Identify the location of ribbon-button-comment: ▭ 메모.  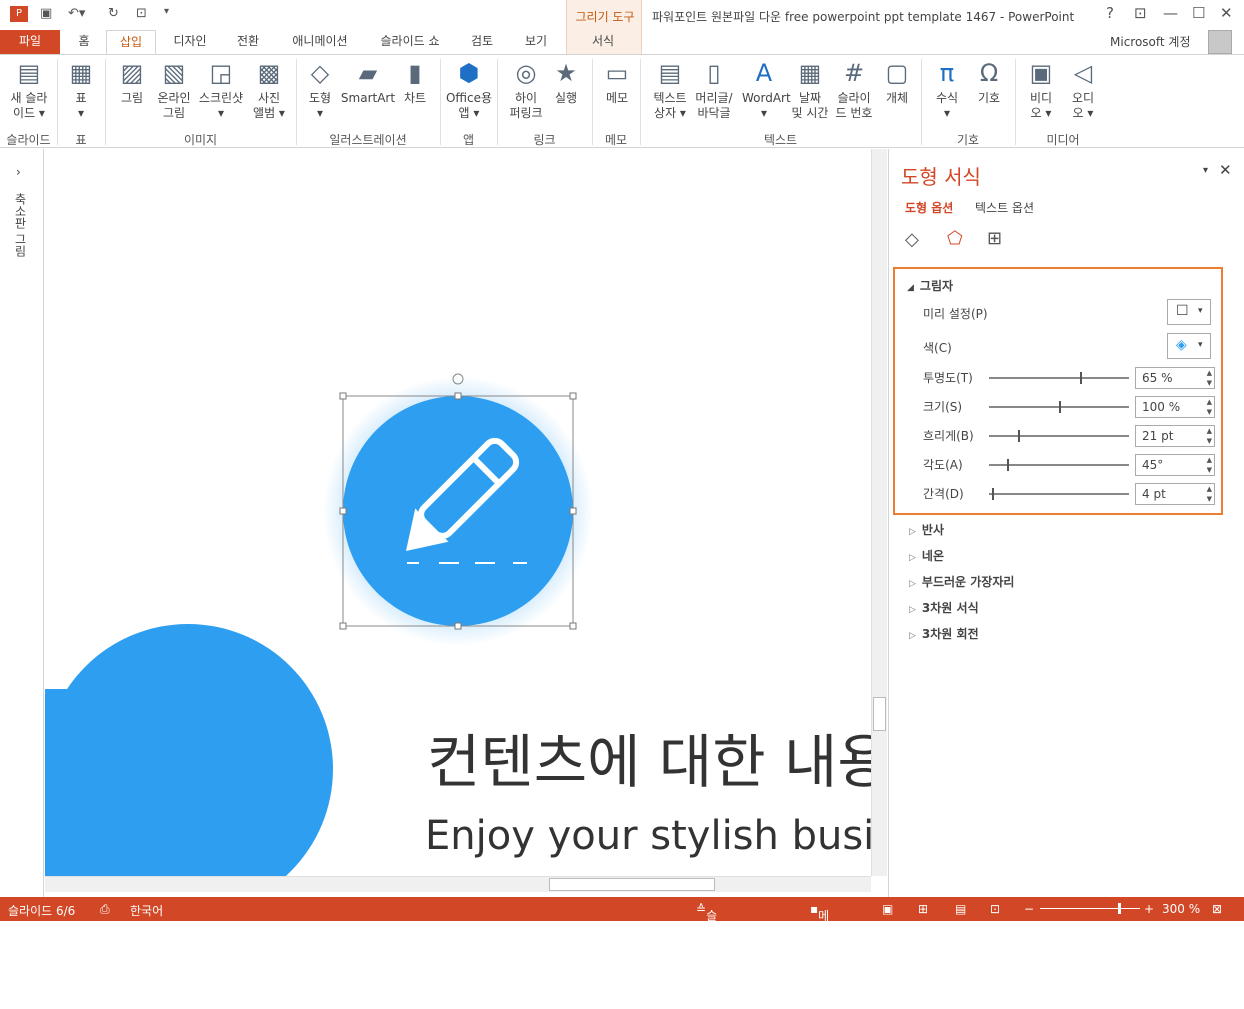
(617, 82).